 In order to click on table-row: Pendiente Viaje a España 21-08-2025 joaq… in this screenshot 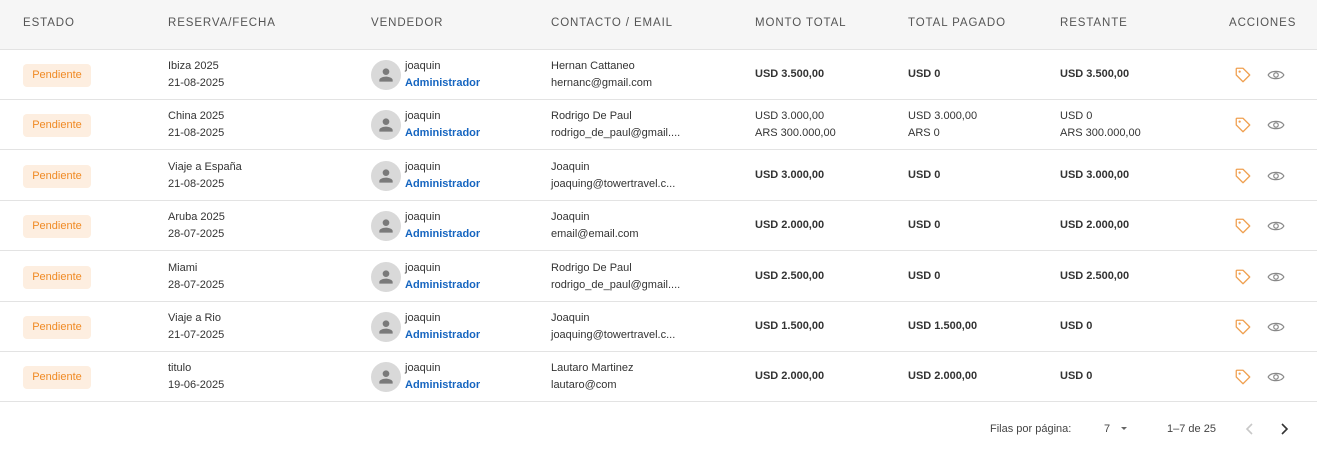, I will do `click(658, 176)`.